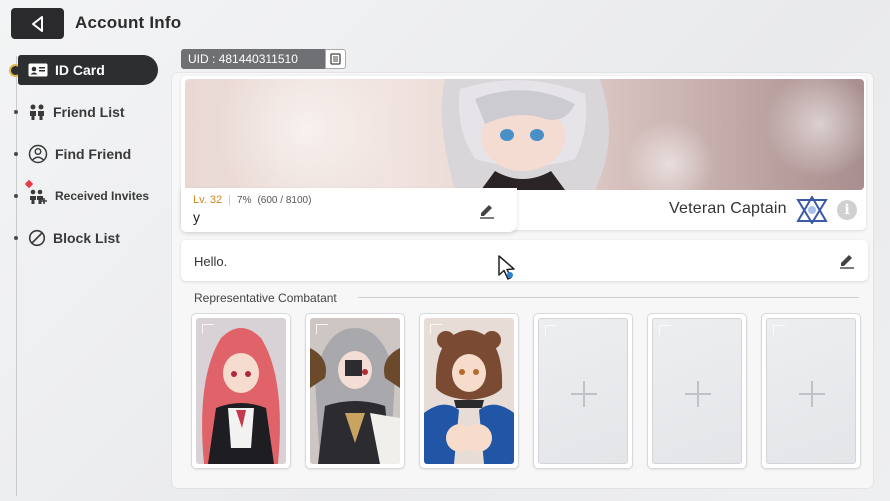  What do you see at coordinates (37, 238) in the screenshot?
I see `block-icon` at bounding box center [37, 238].